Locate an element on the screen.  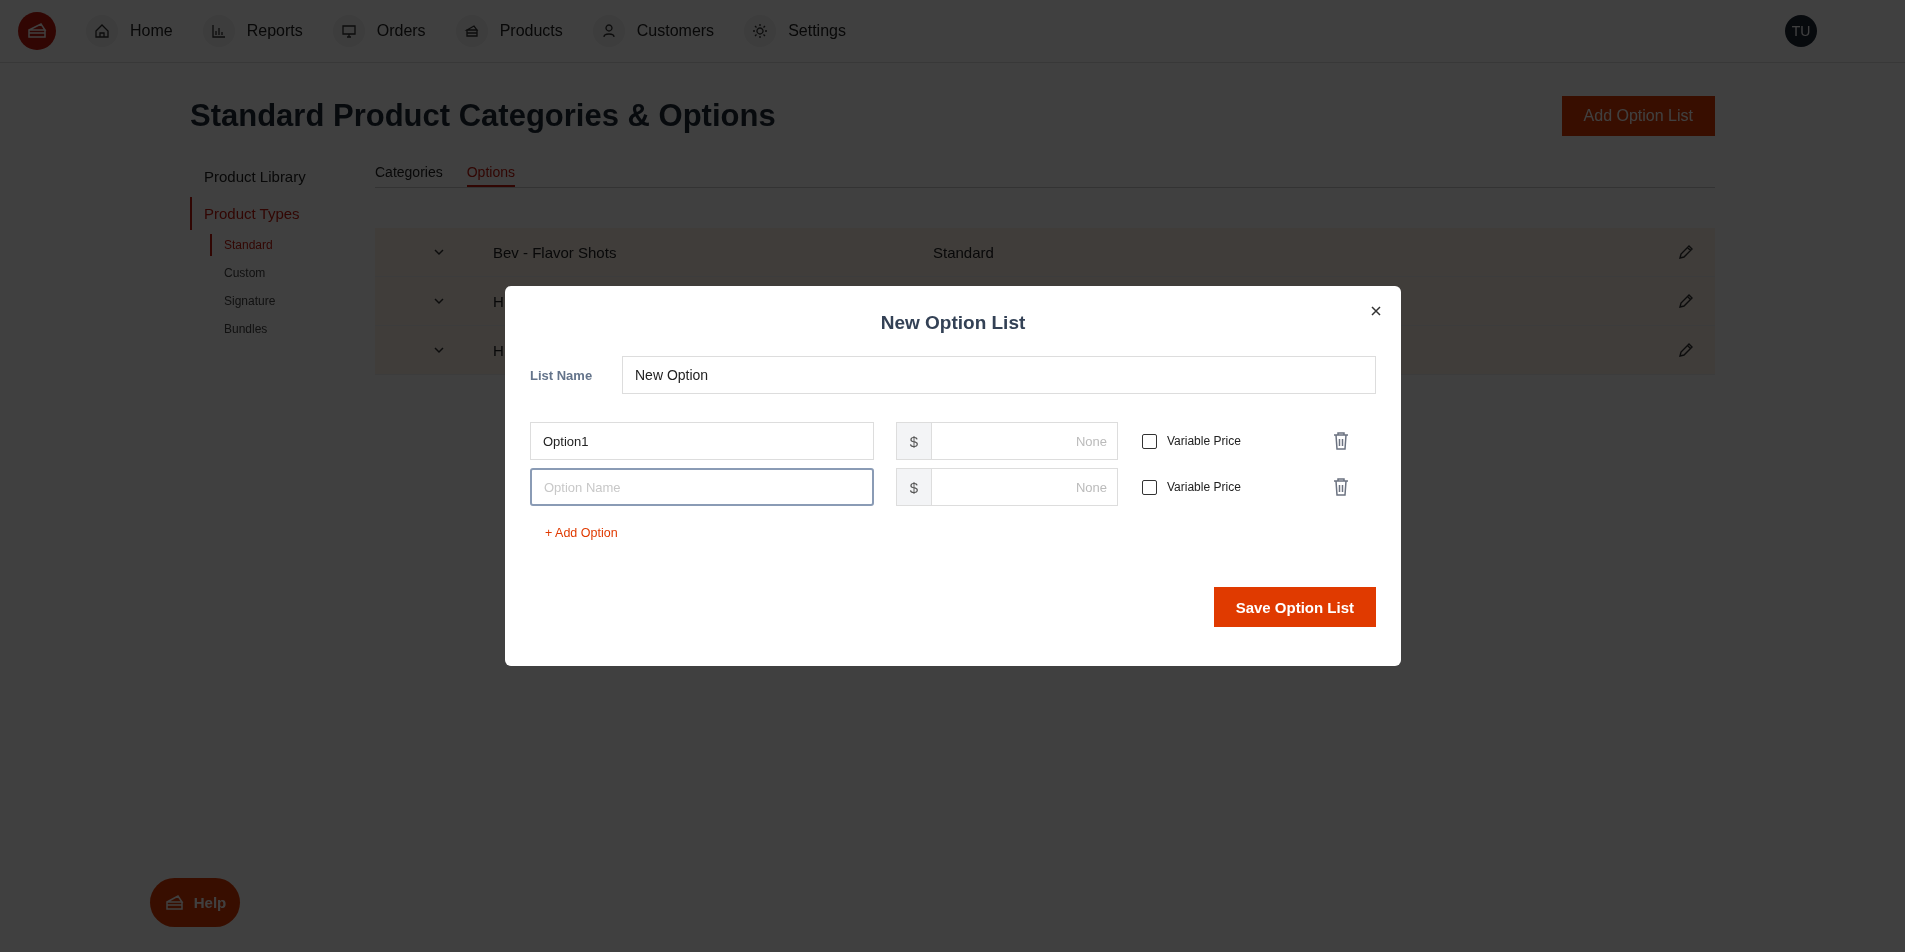
table-cell: Standard is located at coordinates (963, 252).